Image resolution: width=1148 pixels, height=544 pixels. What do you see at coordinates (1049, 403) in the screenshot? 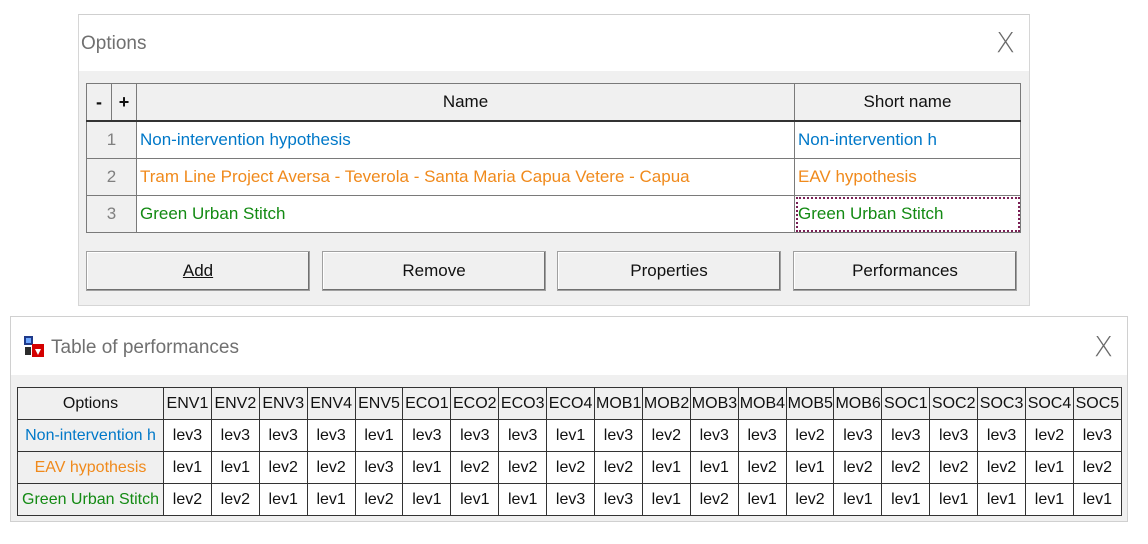
I see `criterion-header: SOC4` at bounding box center [1049, 403].